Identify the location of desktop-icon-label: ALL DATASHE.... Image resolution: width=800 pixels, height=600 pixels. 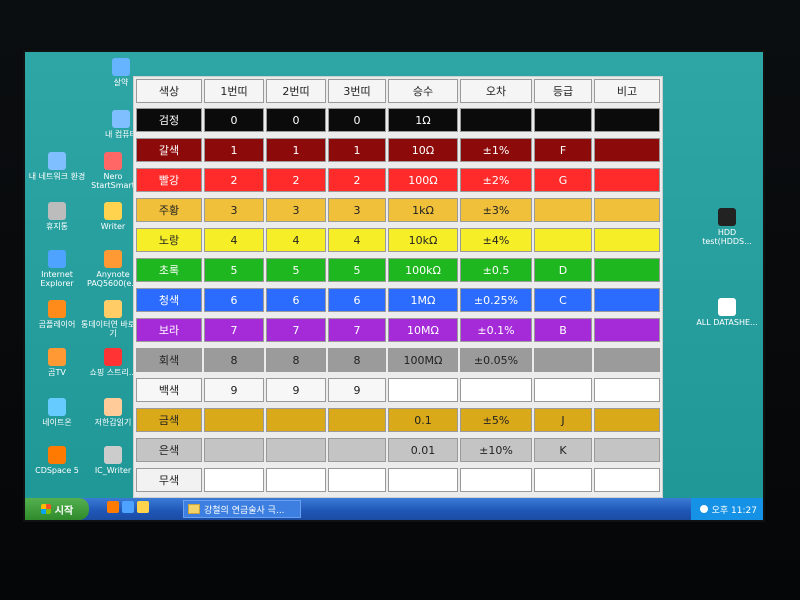
(727, 322).